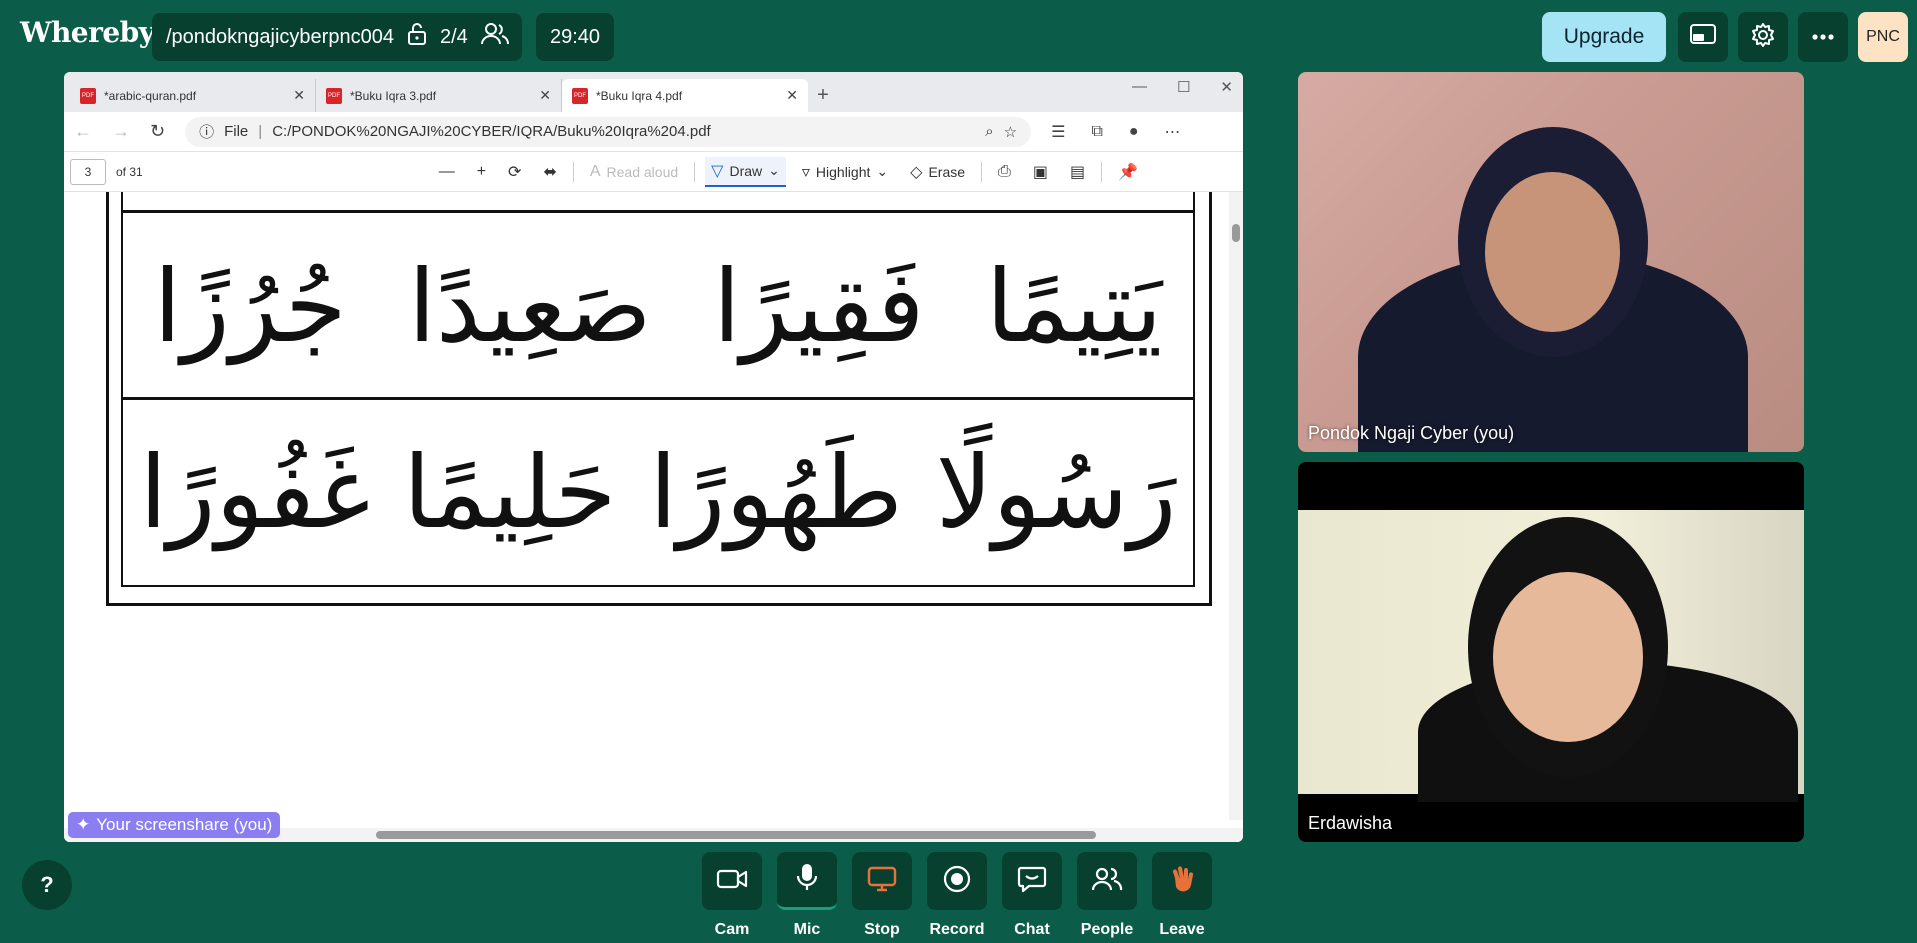  I want to click on fit-page-icon: ⬌, so click(549, 172).